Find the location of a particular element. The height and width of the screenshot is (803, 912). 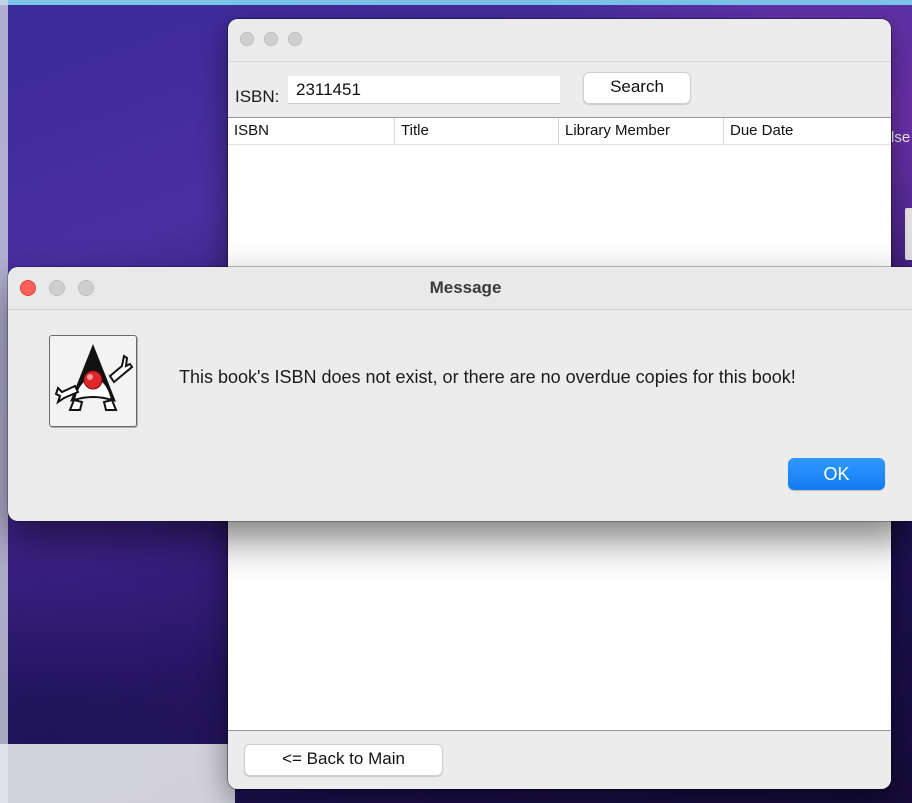

java-duke-icon is located at coordinates (93, 381).